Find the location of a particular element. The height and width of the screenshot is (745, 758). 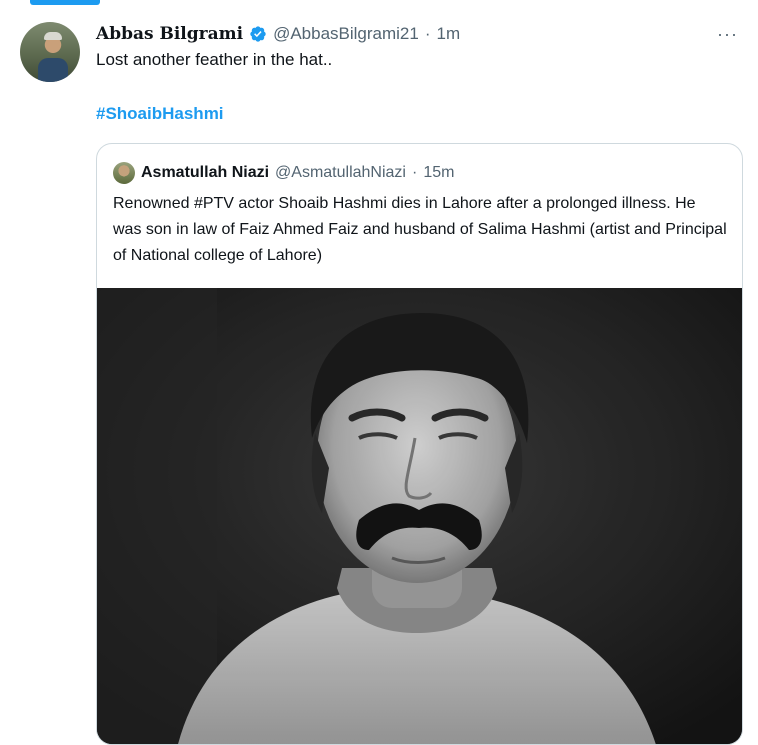

avatar-shirt is located at coordinates (53, 70).